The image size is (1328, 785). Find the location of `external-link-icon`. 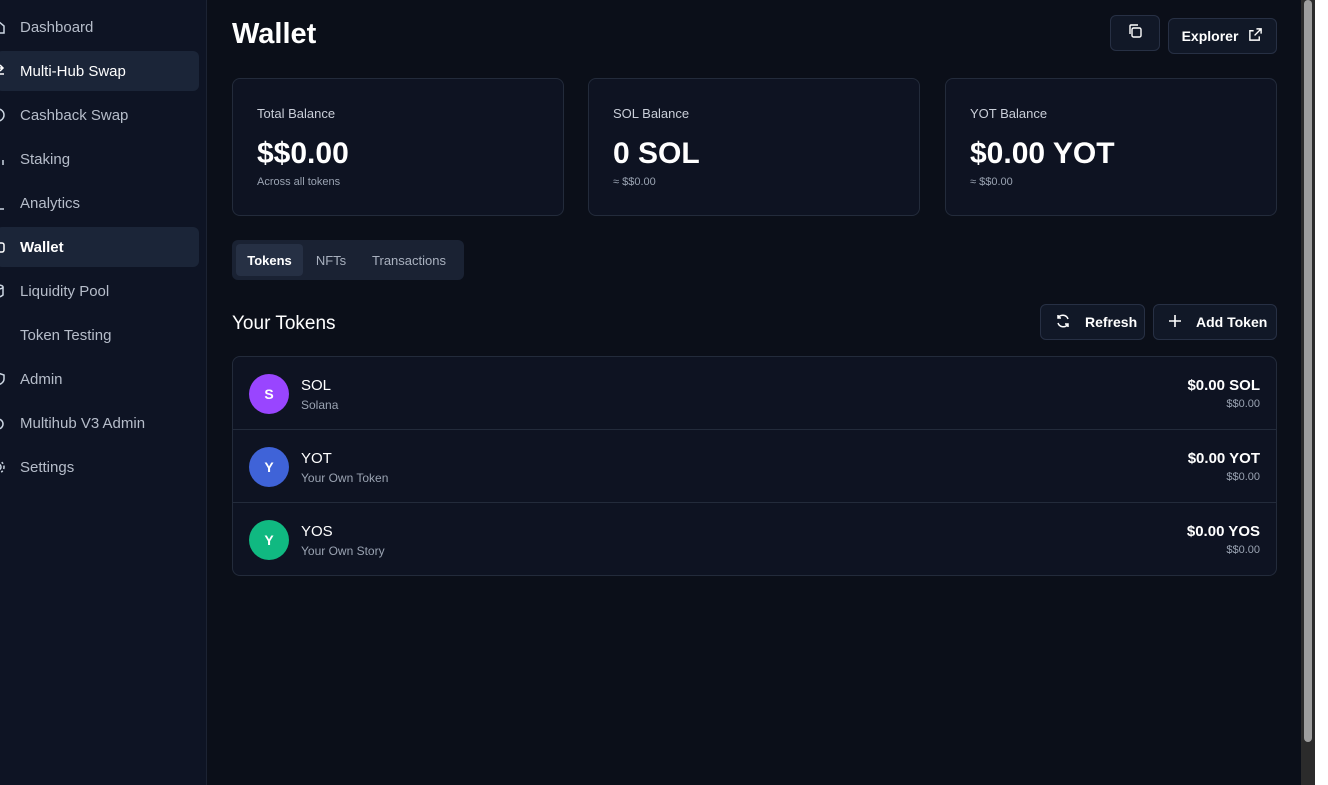

external-link-icon is located at coordinates (1255, 36).